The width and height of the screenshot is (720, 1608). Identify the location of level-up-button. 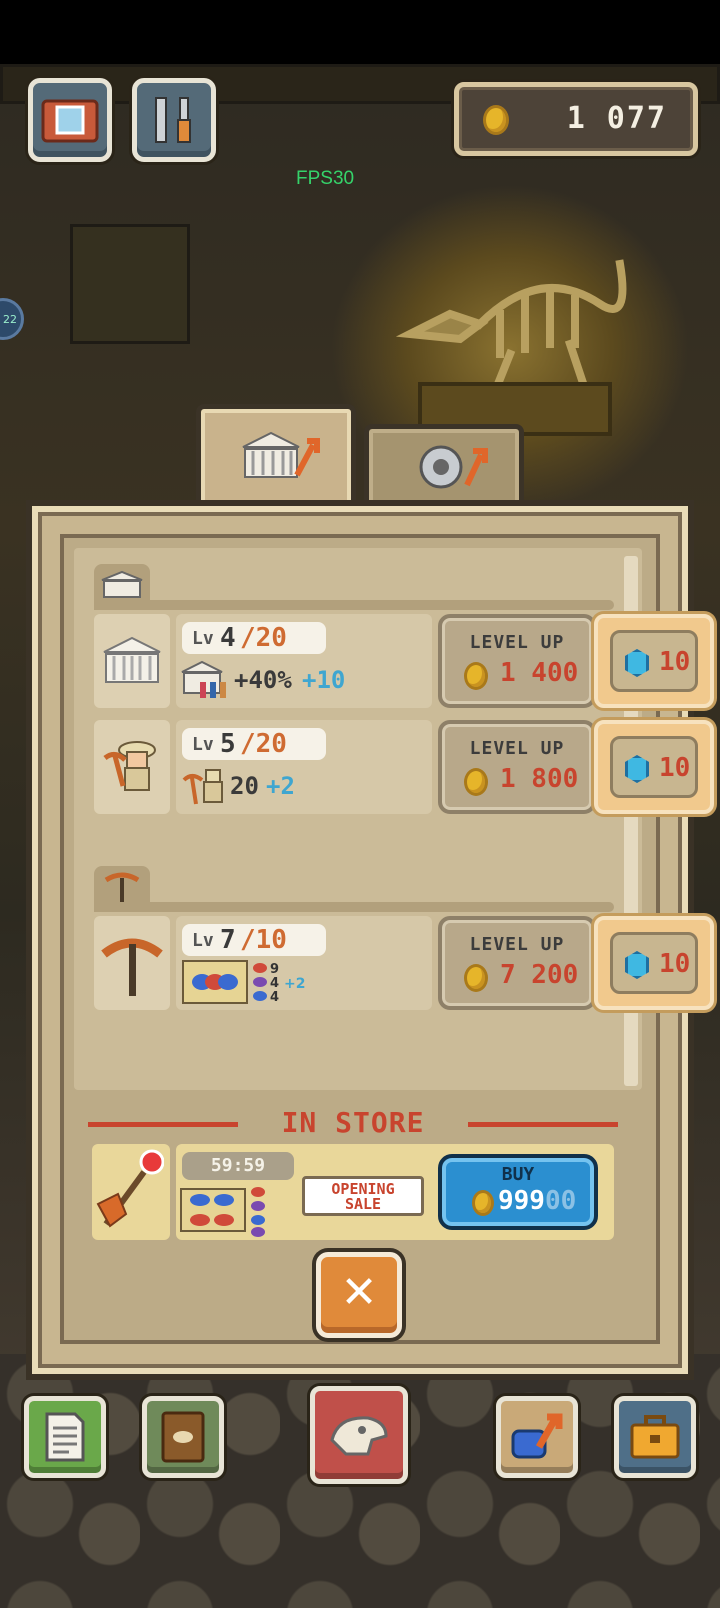
(537, 1437).